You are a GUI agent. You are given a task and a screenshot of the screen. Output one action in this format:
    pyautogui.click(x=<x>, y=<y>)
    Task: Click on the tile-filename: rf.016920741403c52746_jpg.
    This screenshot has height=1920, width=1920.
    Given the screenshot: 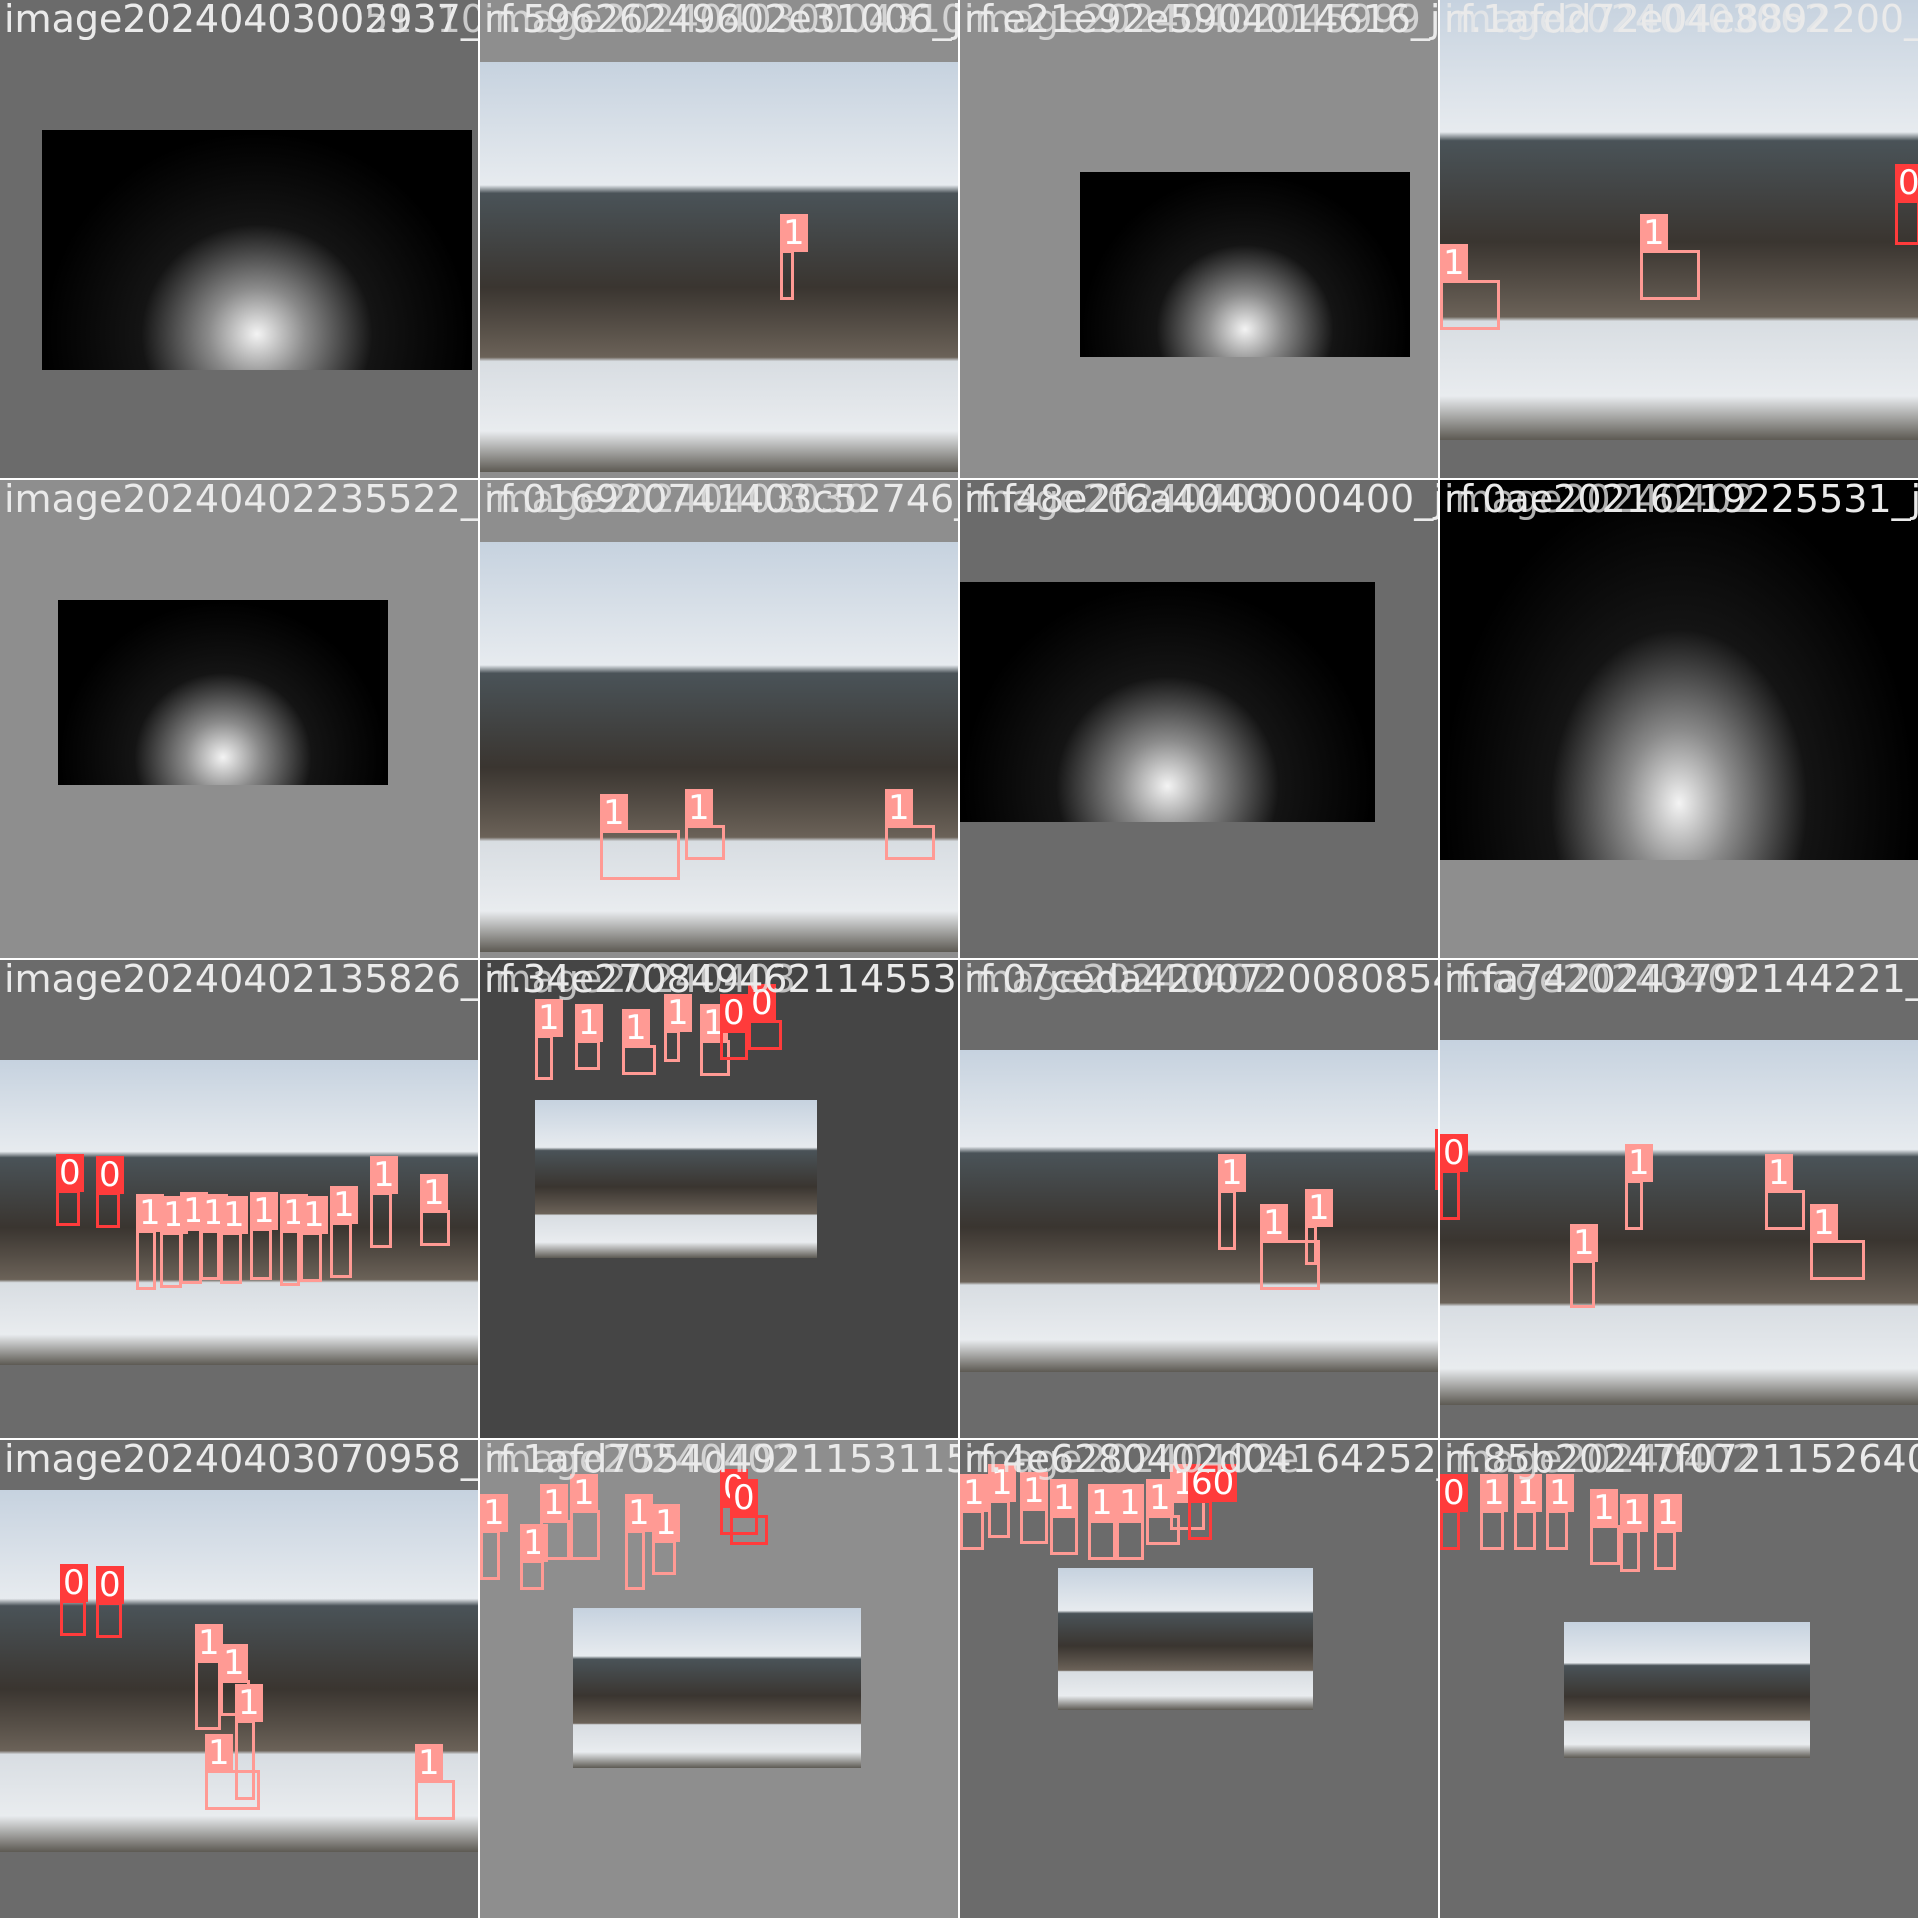 What is the action you would take?
    pyautogui.click(x=721, y=500)
    